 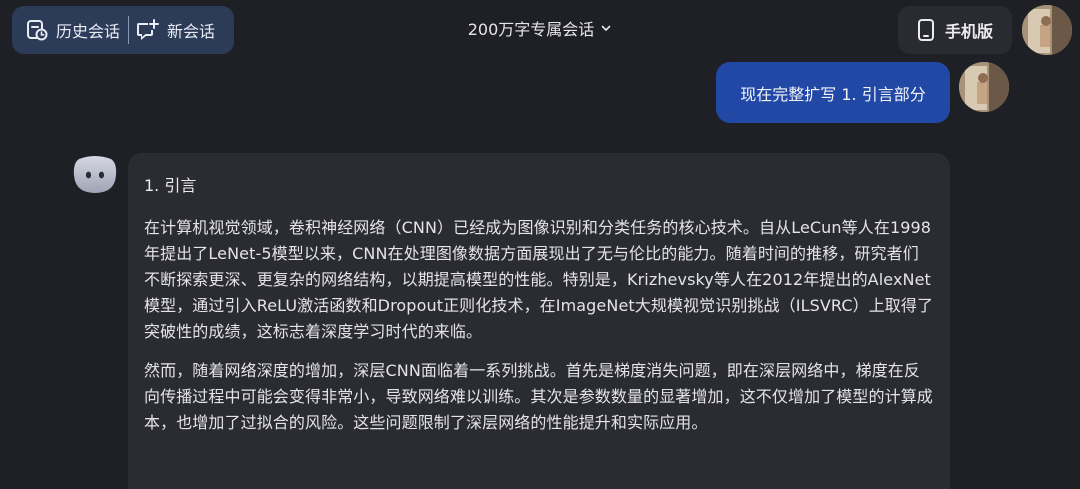 What do you see at coordinates (95, 175) in the screenshot?
I see `bot-avatar-icon` at bounding box center [95, 175].